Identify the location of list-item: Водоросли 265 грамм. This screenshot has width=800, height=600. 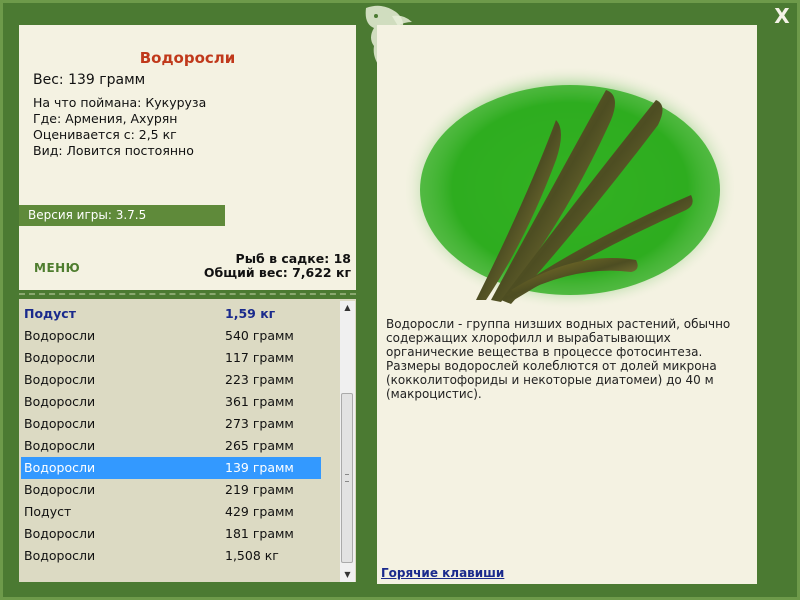
(171, 446).